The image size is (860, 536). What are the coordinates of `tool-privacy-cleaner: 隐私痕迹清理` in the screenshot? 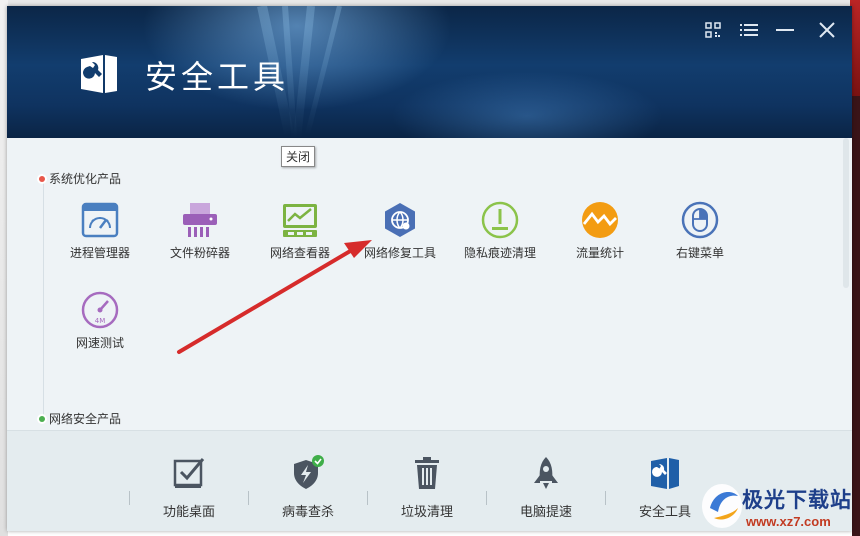 It's located at (500, 230).